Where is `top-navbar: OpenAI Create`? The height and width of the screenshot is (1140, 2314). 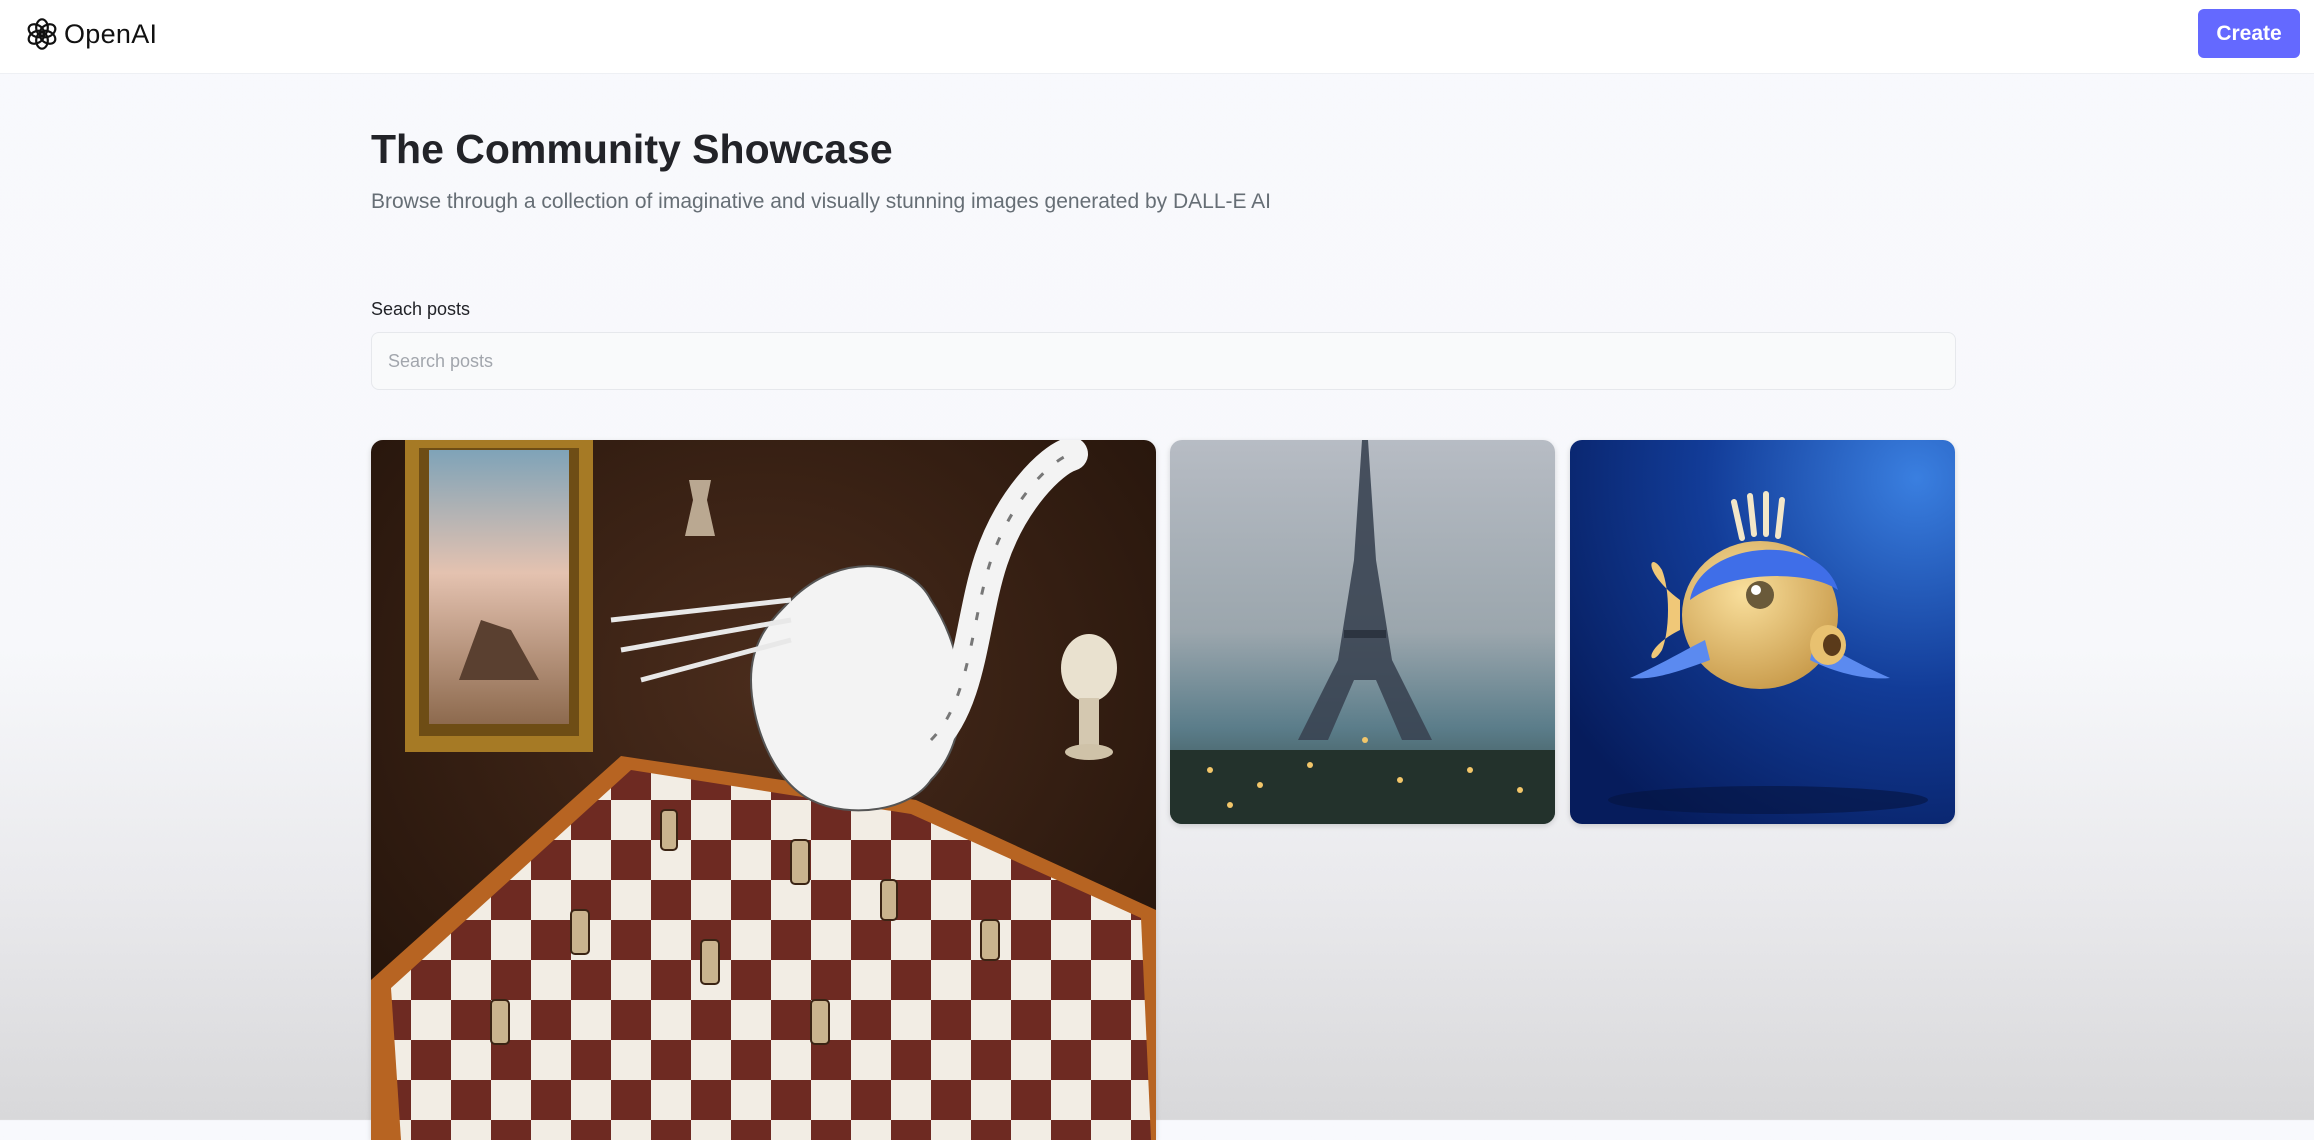 top-navbar: OpenAI Create is located at coordinates (1157, 37).